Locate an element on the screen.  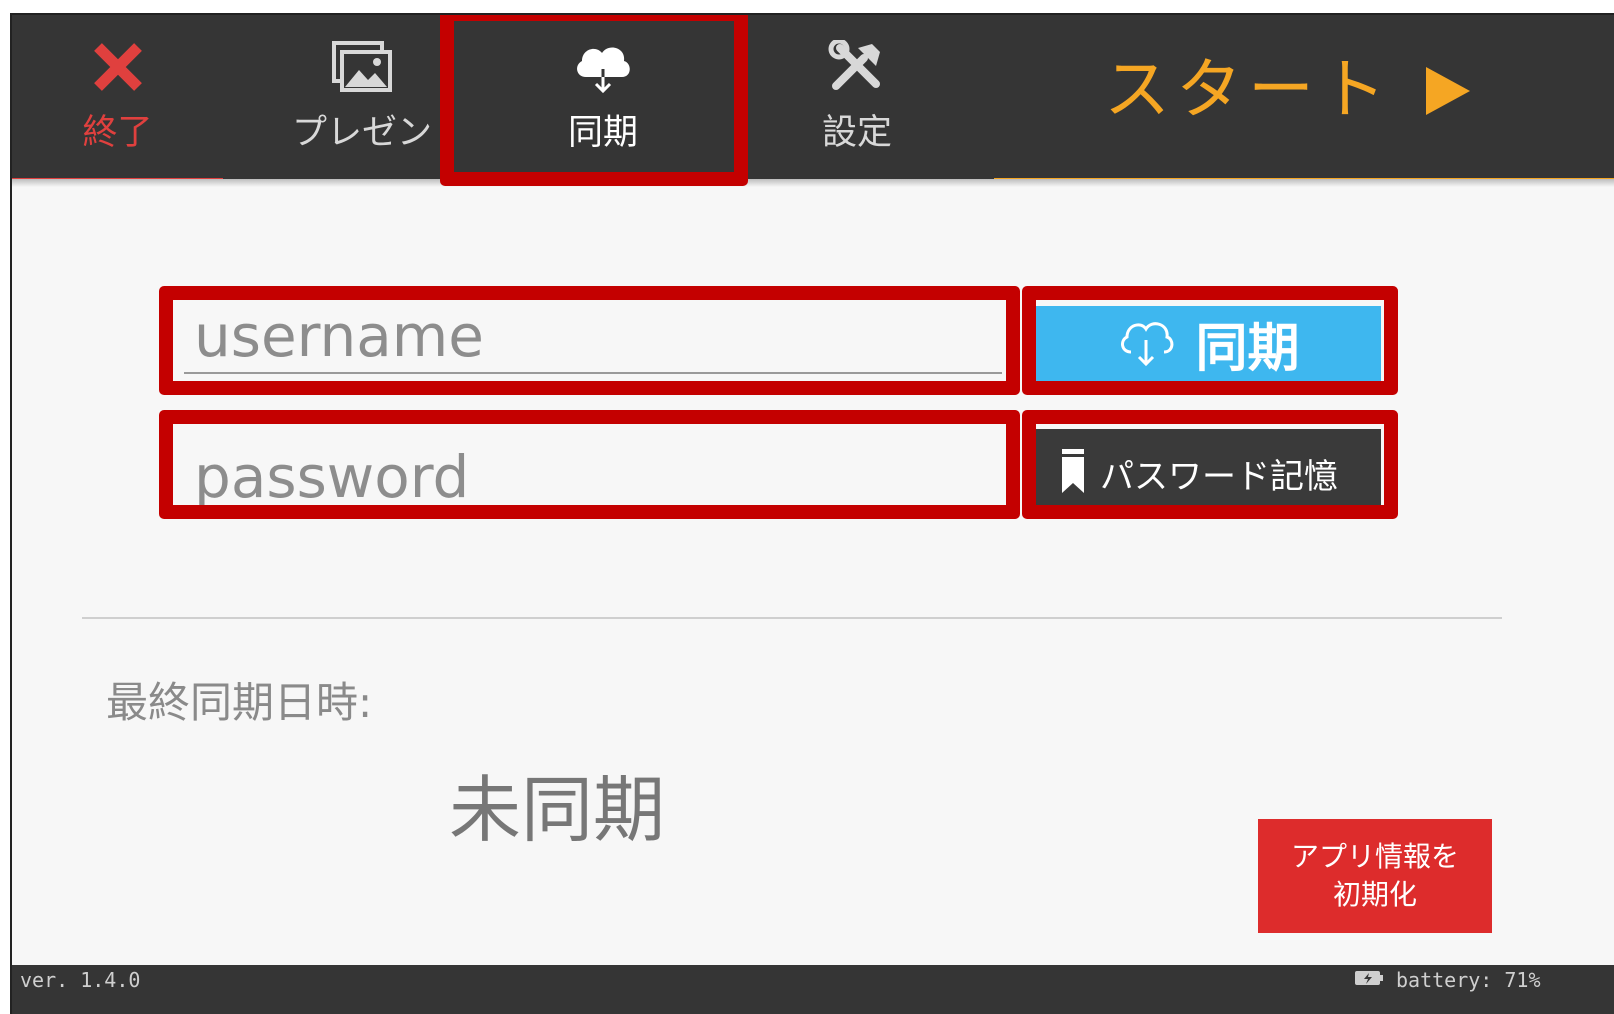
close-icon is located at coordinates (117, 67).